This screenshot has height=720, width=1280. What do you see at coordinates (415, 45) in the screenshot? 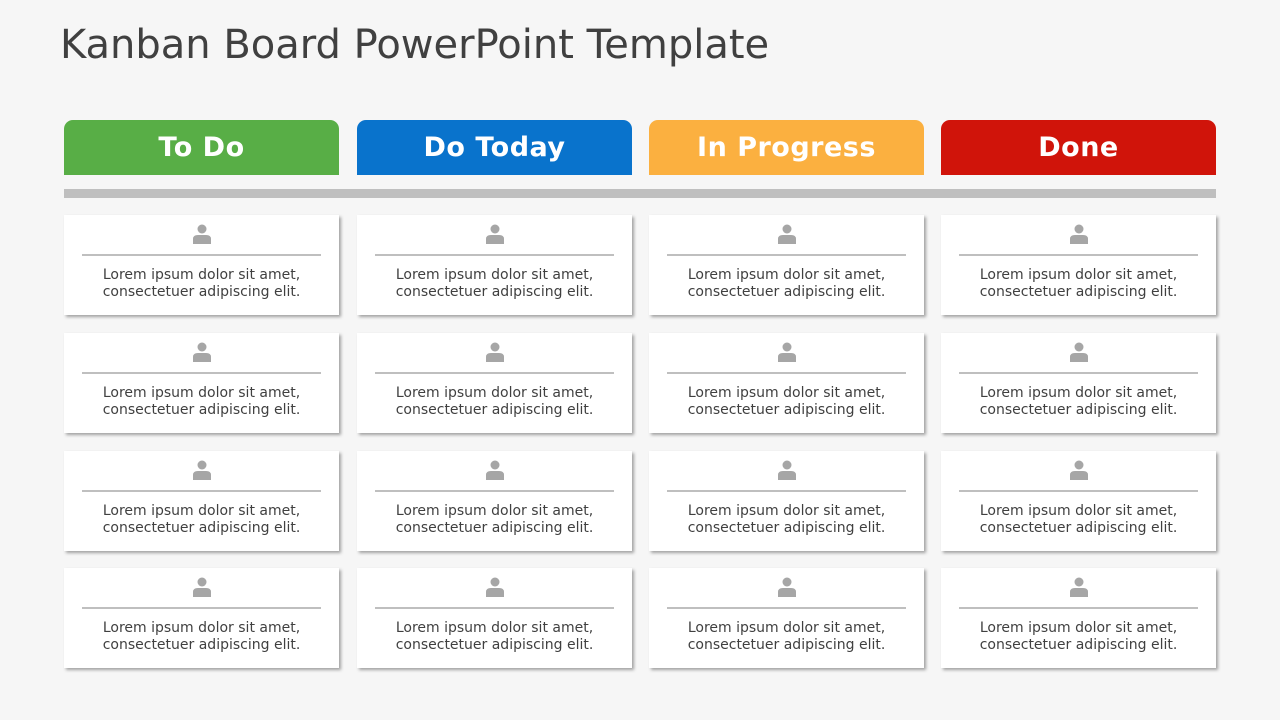
I see `page-title: Kanban Board PowerPoint Template` at bounding box center [415, 45].